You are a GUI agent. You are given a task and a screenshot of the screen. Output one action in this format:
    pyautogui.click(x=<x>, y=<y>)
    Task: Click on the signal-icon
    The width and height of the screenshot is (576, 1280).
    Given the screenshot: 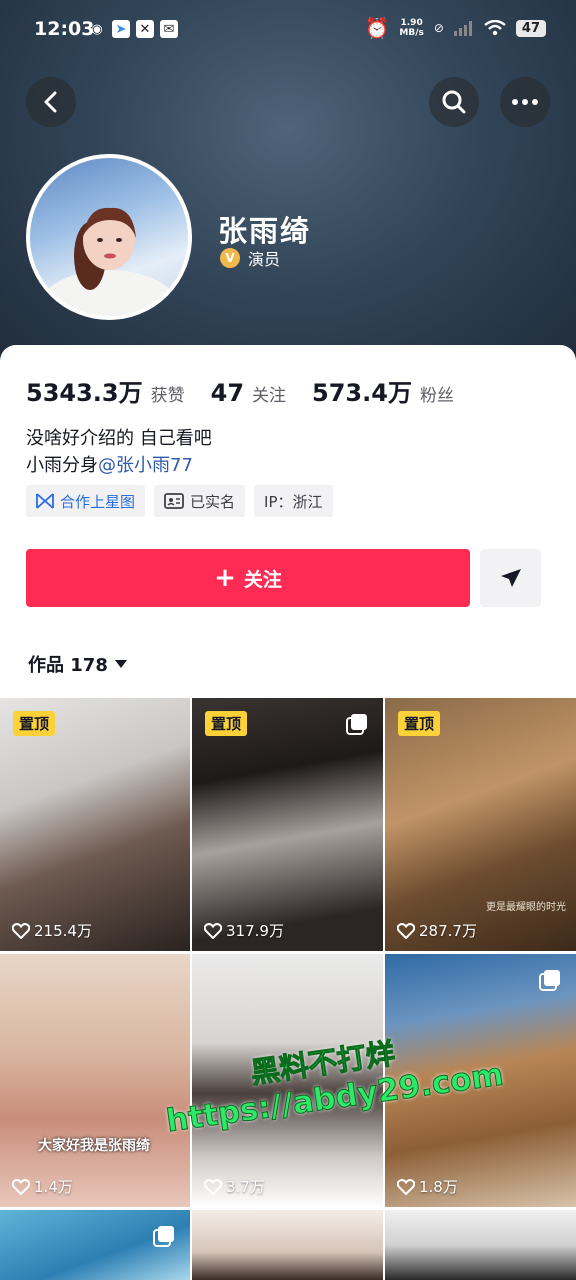 What is the action you would take?
    pyautogui.click(x=462, y=28)
    